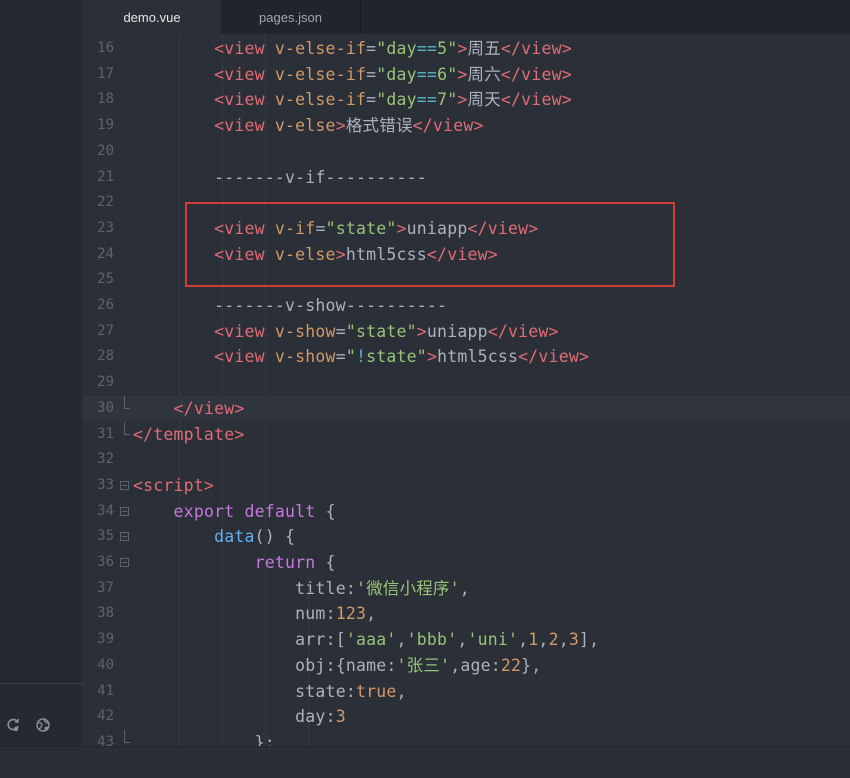 This screenshot has height=778, width=850. Describe the element at coordinates (371, 640) in the screenshot. I see `code-token: 'aaa'` at that location.